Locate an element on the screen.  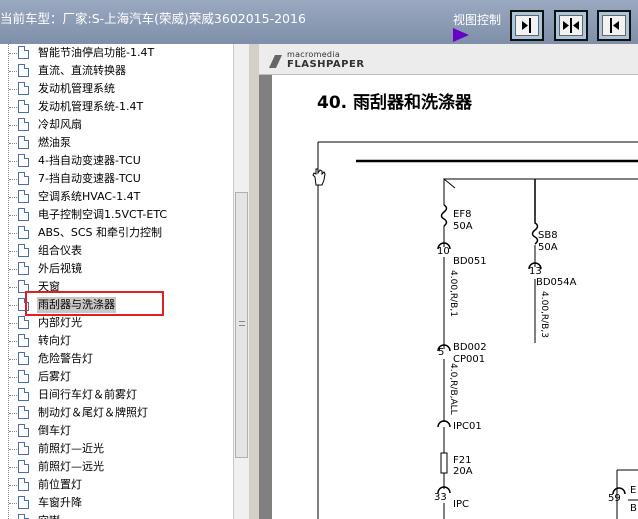
collapse-right-button is located at coordinates (614, 25).